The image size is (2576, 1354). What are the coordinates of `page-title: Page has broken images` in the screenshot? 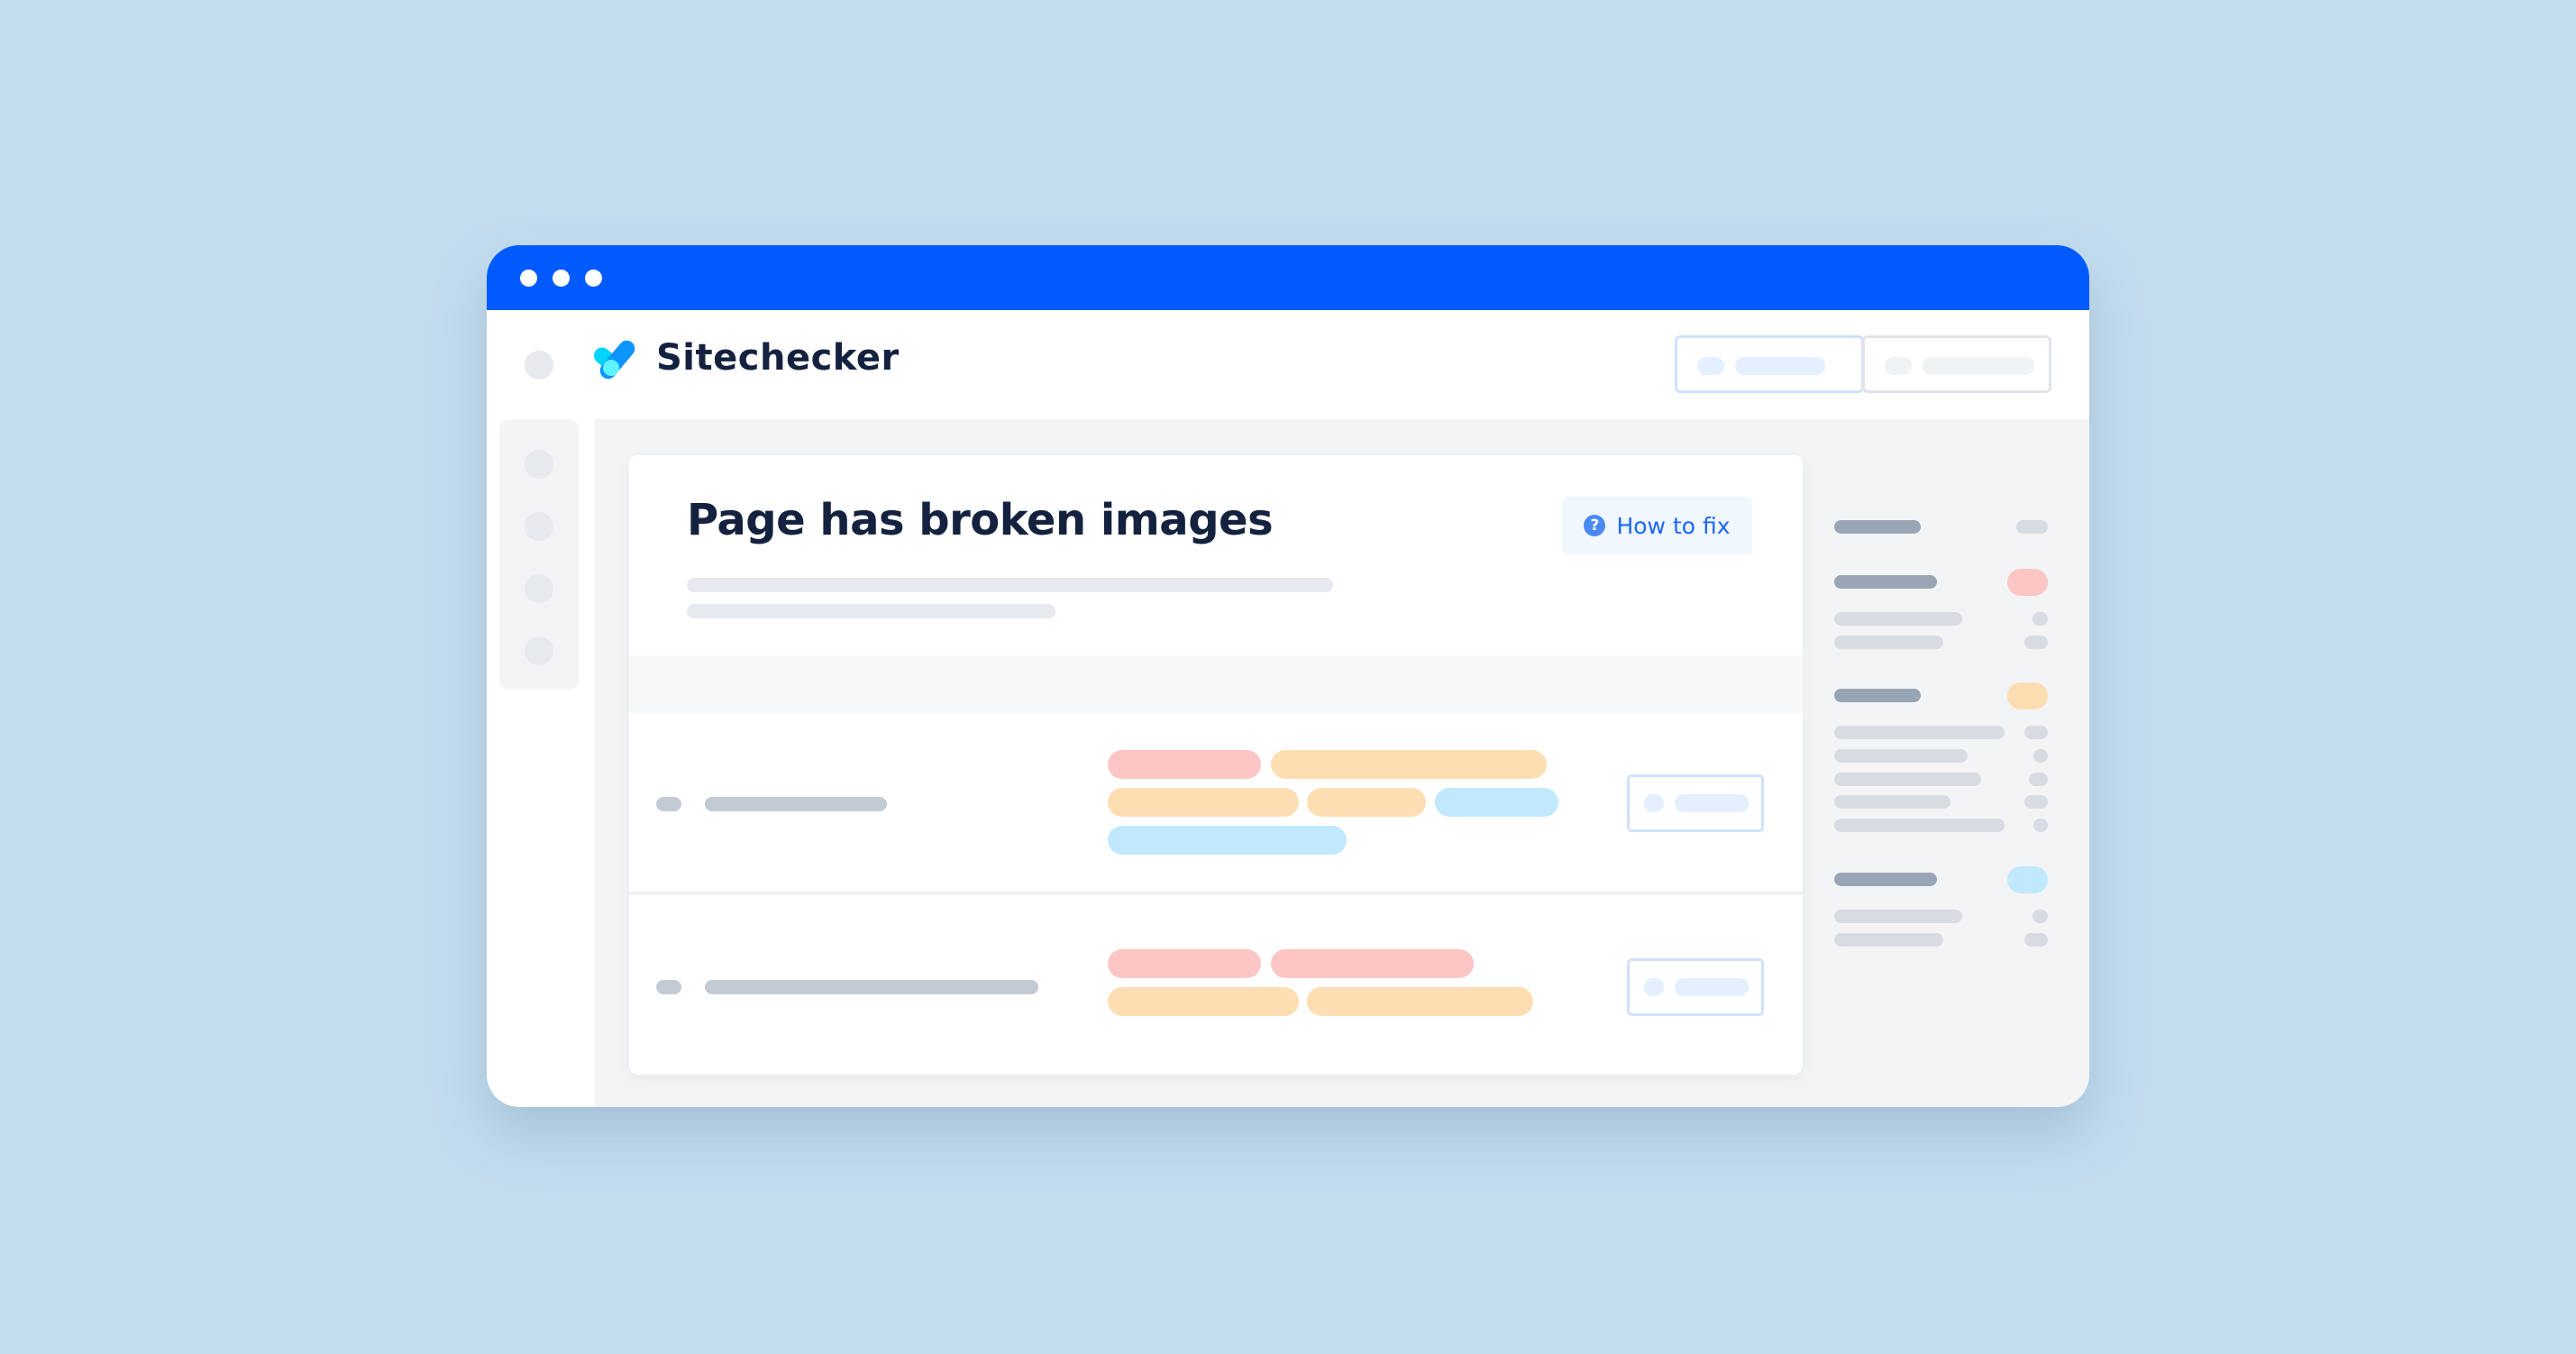 It's located at (980, 520).